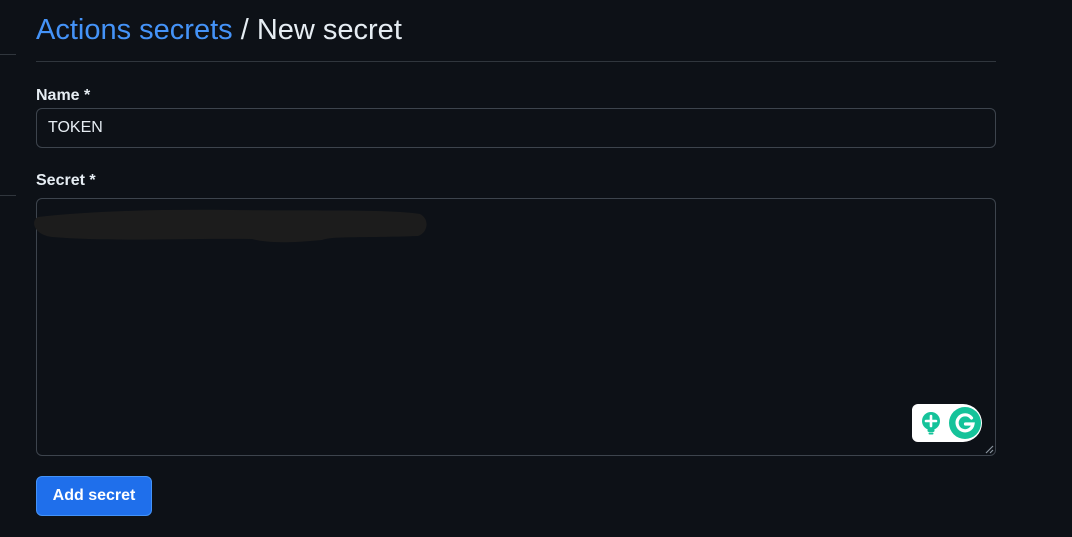  I want to click on add-secret-button: Add secret, so click(94, 496).